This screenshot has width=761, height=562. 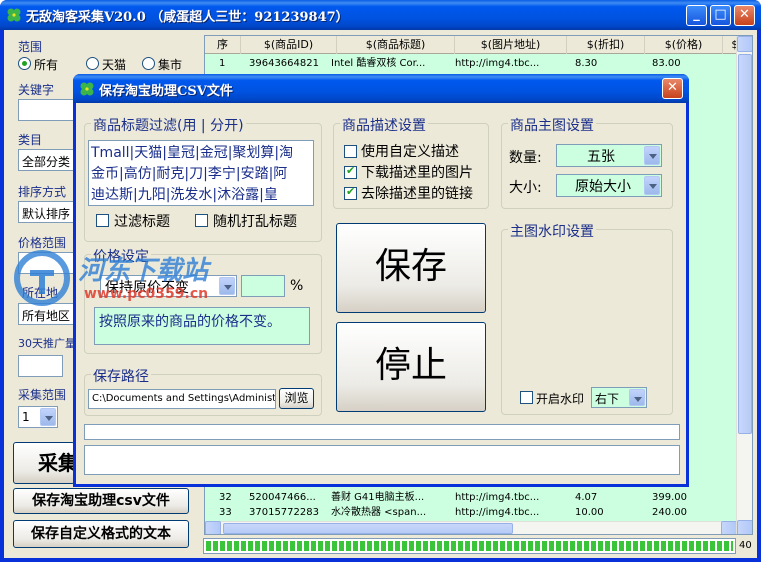 What do you see at coordinates (42, 395) in the screenshot?
I see `collect-range-label: 采集范围` at bounding box center [42, 395].